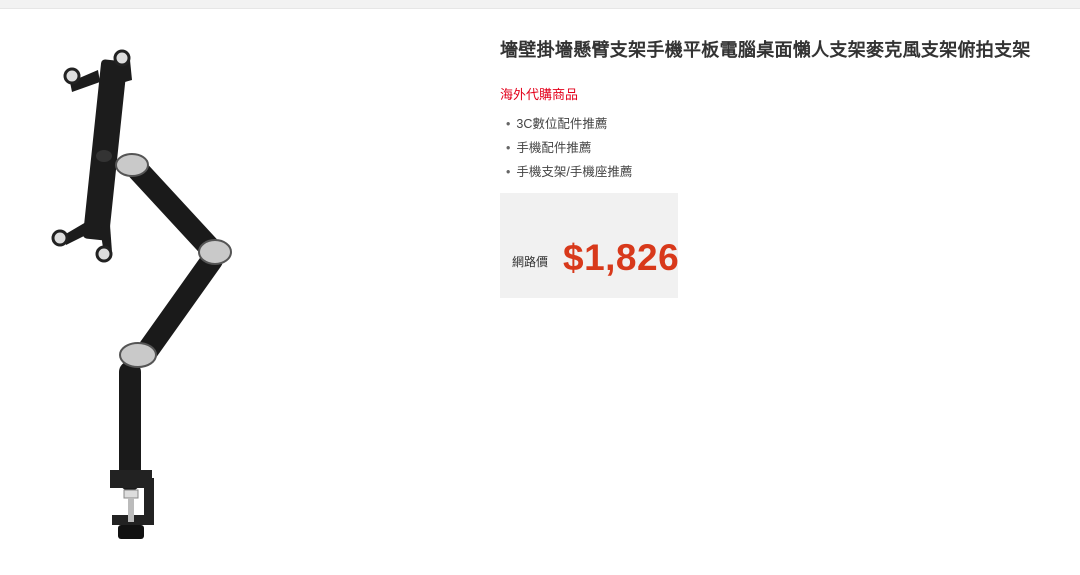 The image size is (1080, 575). Describe the element at coordinates (91, 156) in the screenshot. I see `tablet-holder` at that location.